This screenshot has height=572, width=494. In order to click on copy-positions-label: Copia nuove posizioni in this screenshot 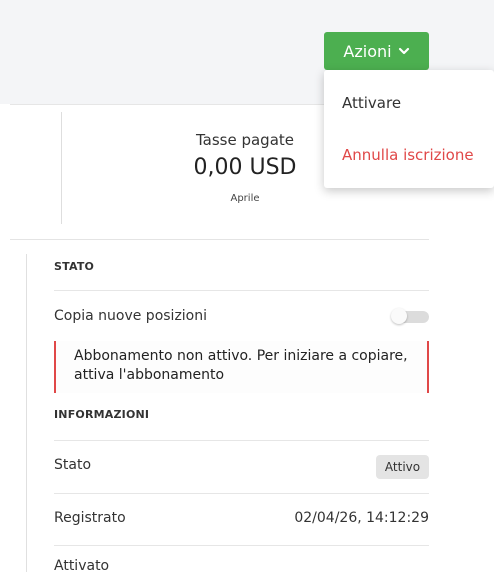, I will do `click(131, 316)`.